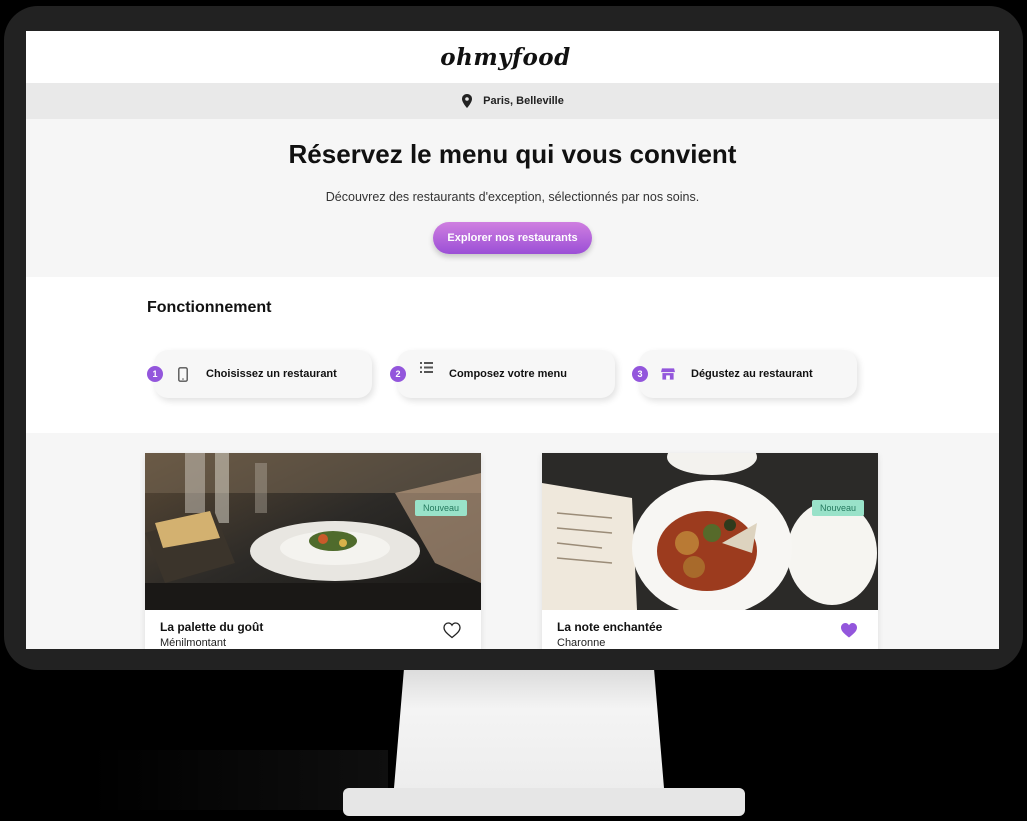  Describe the element at coordinates (155, 374) in the screenshot. I see `step-number: 1` at that location.